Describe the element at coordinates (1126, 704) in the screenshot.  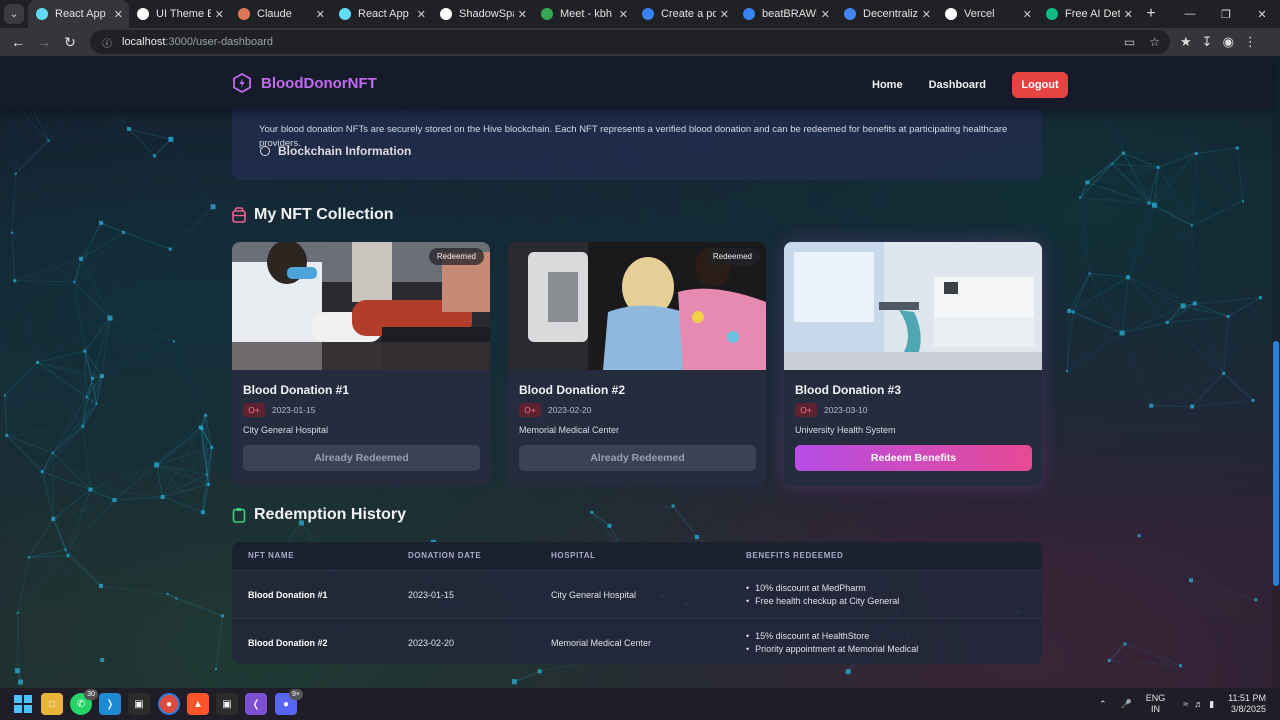
I see `microphone-icon: 🎤` at that location.